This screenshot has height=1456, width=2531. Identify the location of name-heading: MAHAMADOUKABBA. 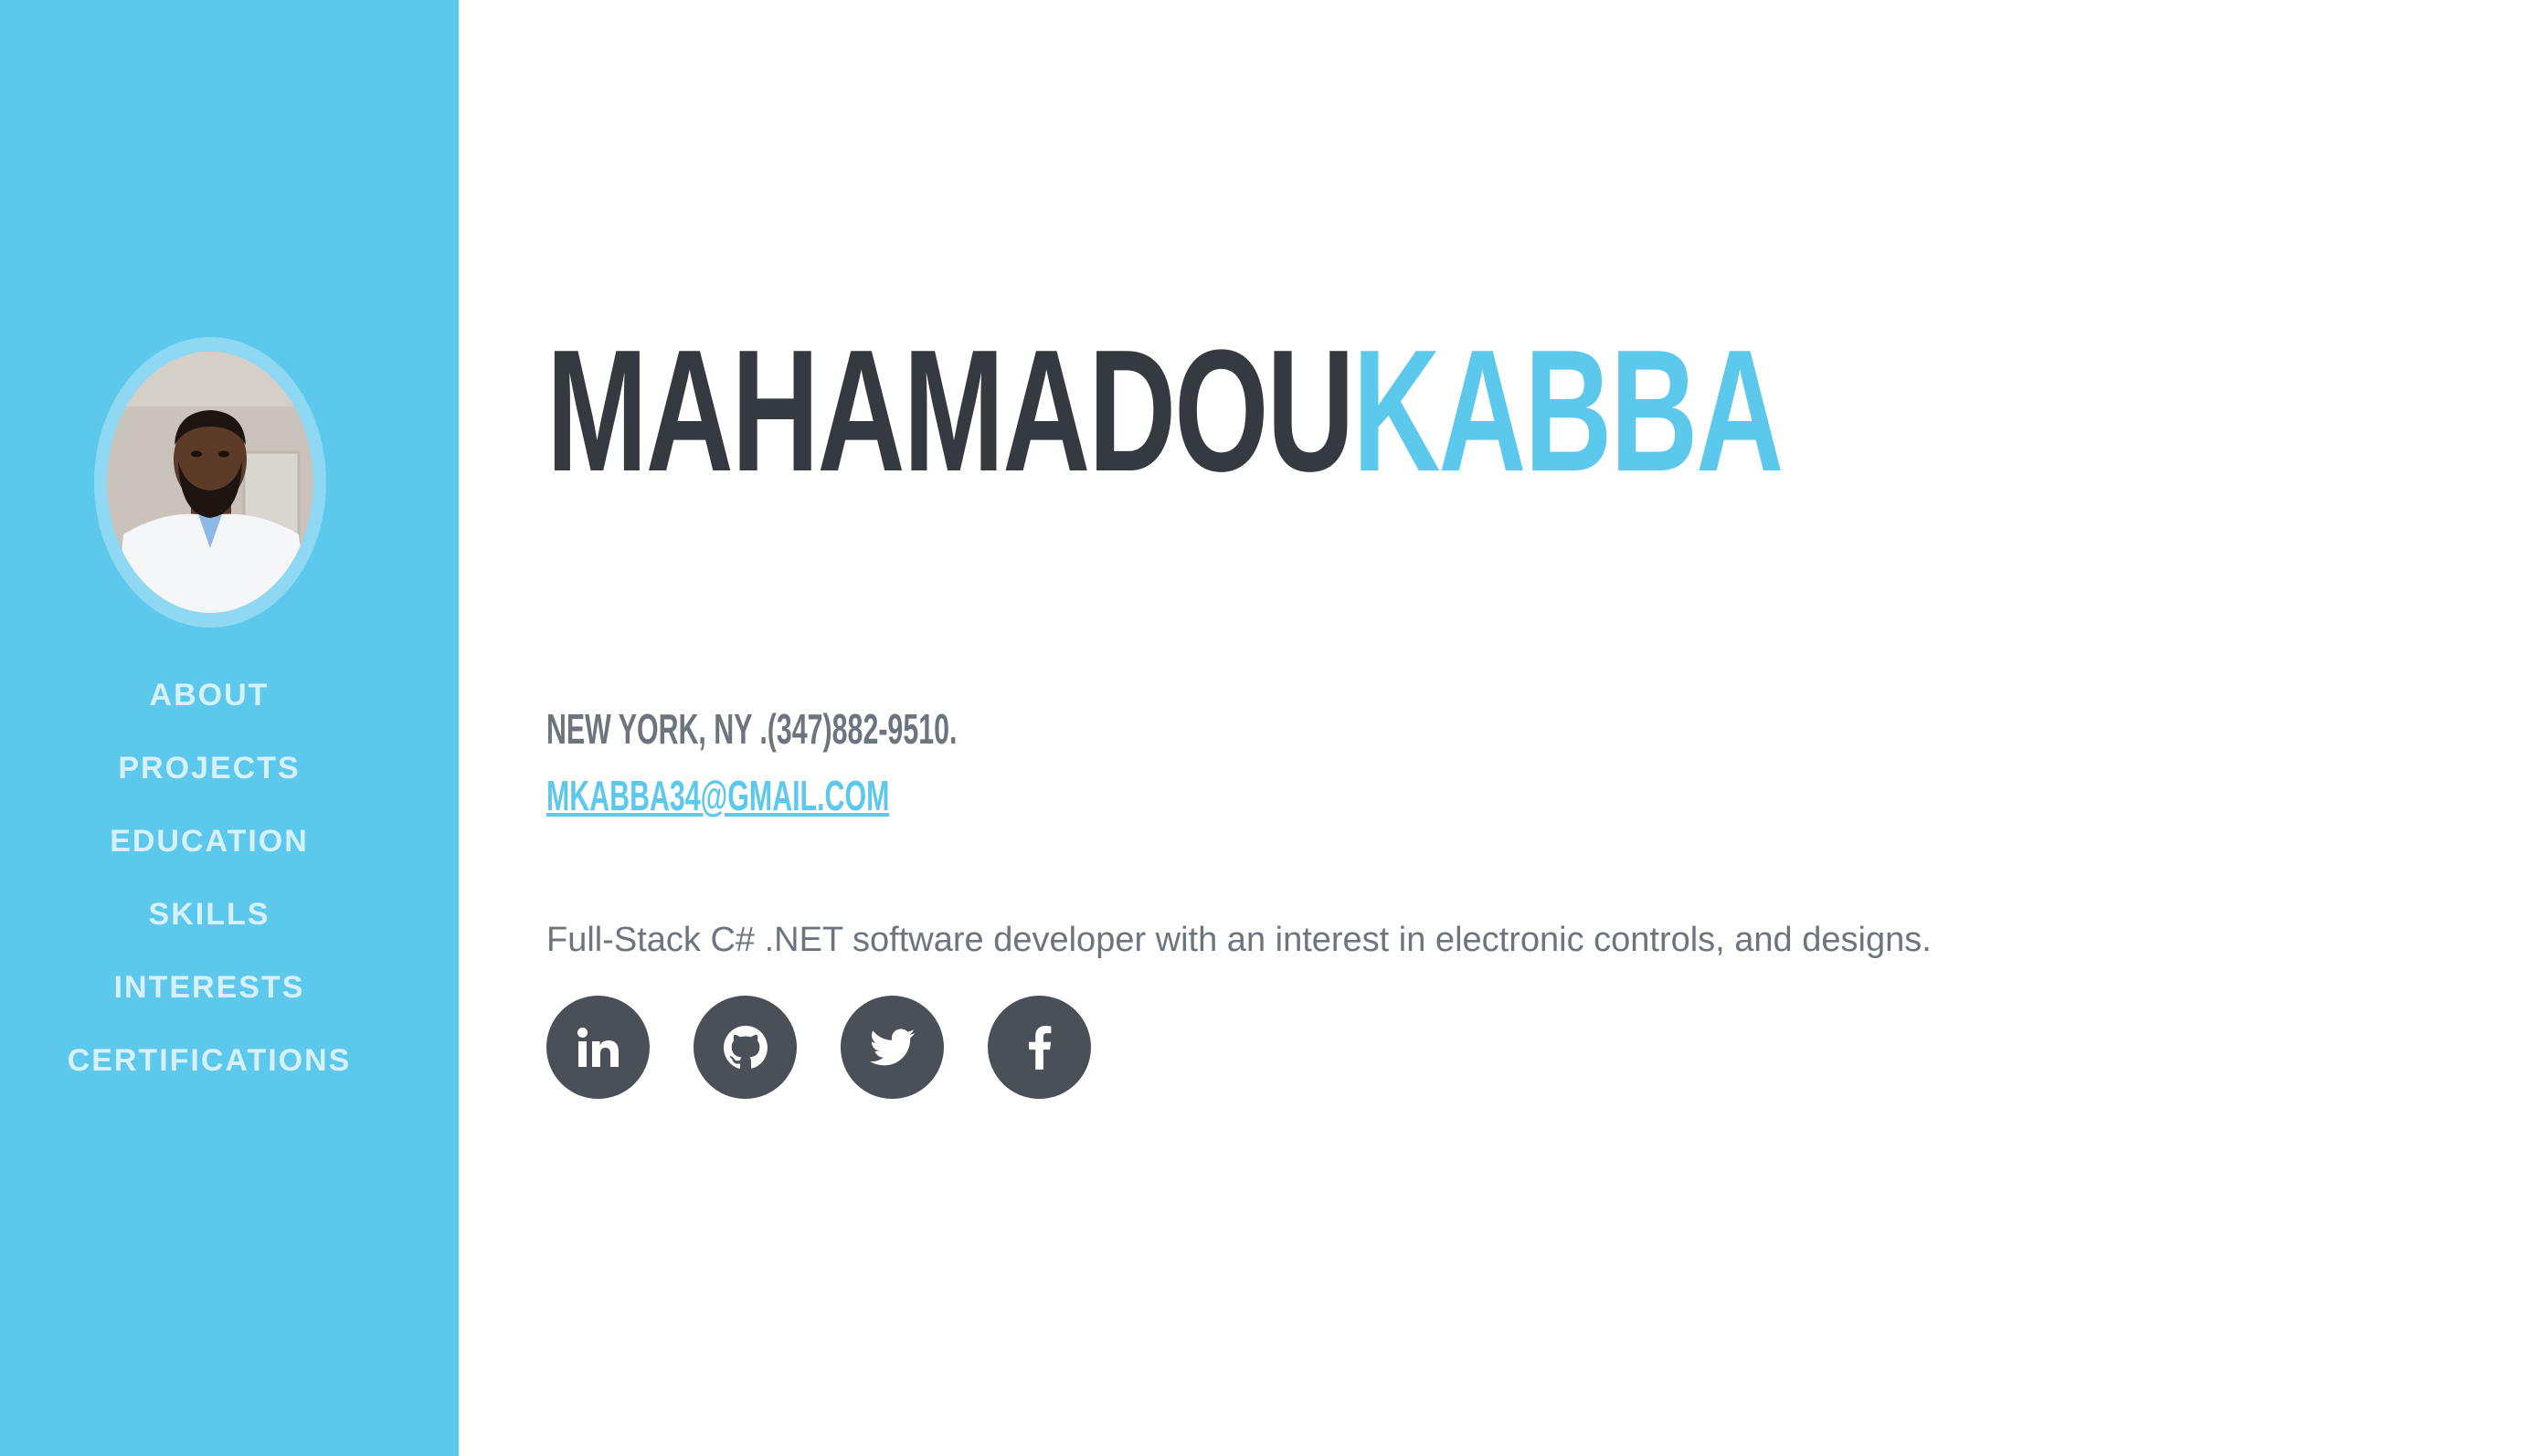
(1165, 411).